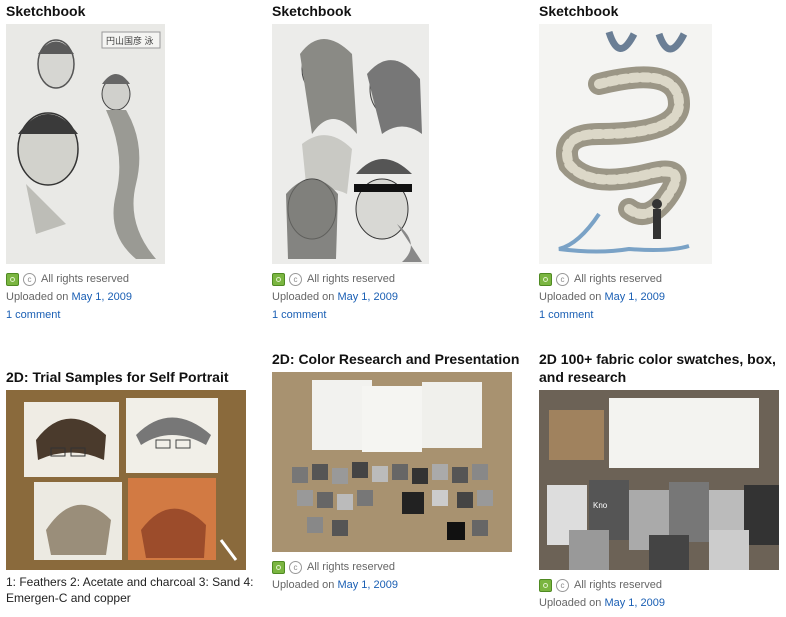 The image size is (786, 617). I want to click on svg-text: Kno, so click(600, 505).